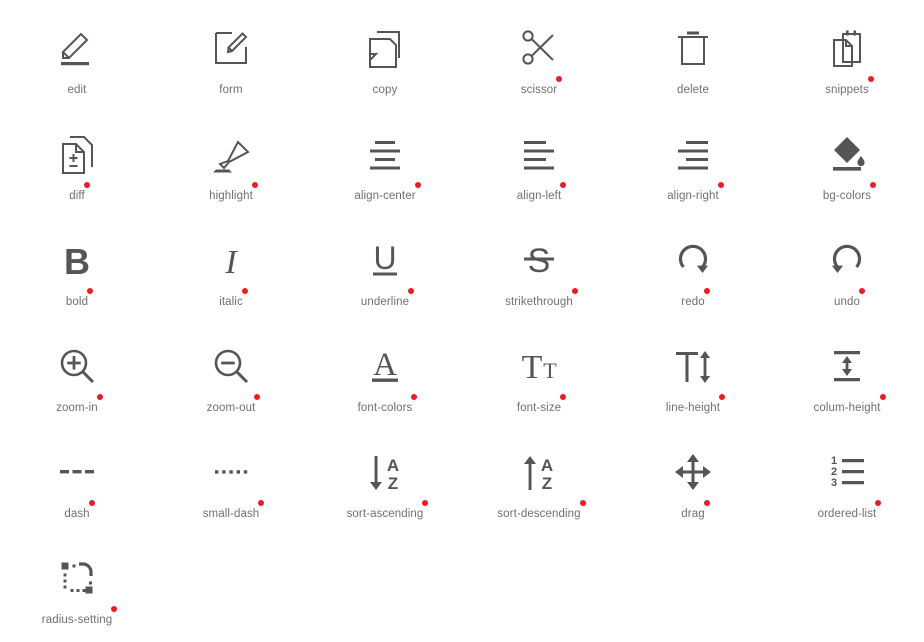 The image size is (924, 642). Describe the element at coordinates (693, 154) in the screenshot. I see `align-right-icon` at that location.